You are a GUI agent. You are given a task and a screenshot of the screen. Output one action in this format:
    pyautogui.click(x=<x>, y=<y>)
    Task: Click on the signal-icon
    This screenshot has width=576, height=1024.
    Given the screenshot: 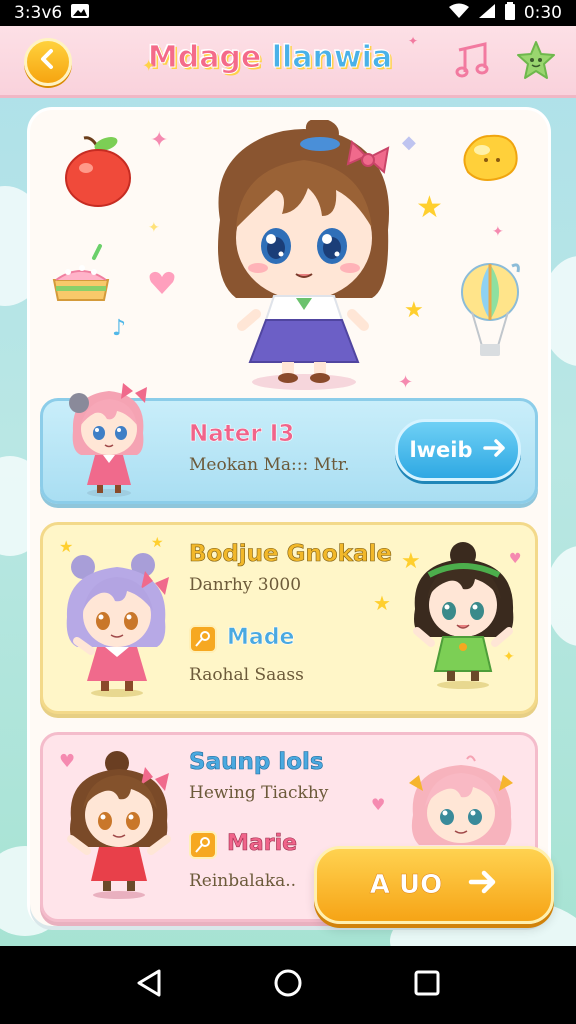 What is the action you would take?
    pyautogui.click(x=487, y=13)
    